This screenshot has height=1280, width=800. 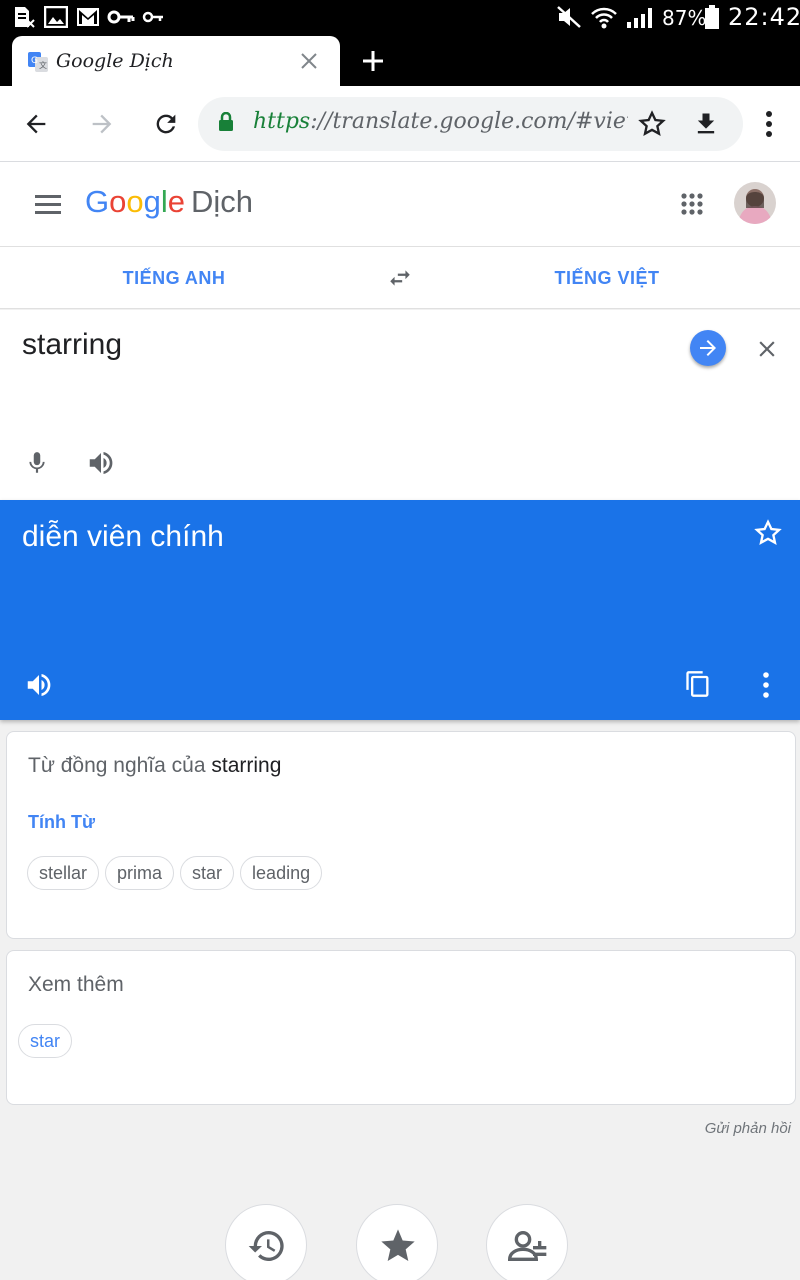 I want to click on translation-text: diễn viên chính, so click(x=123, y=536).